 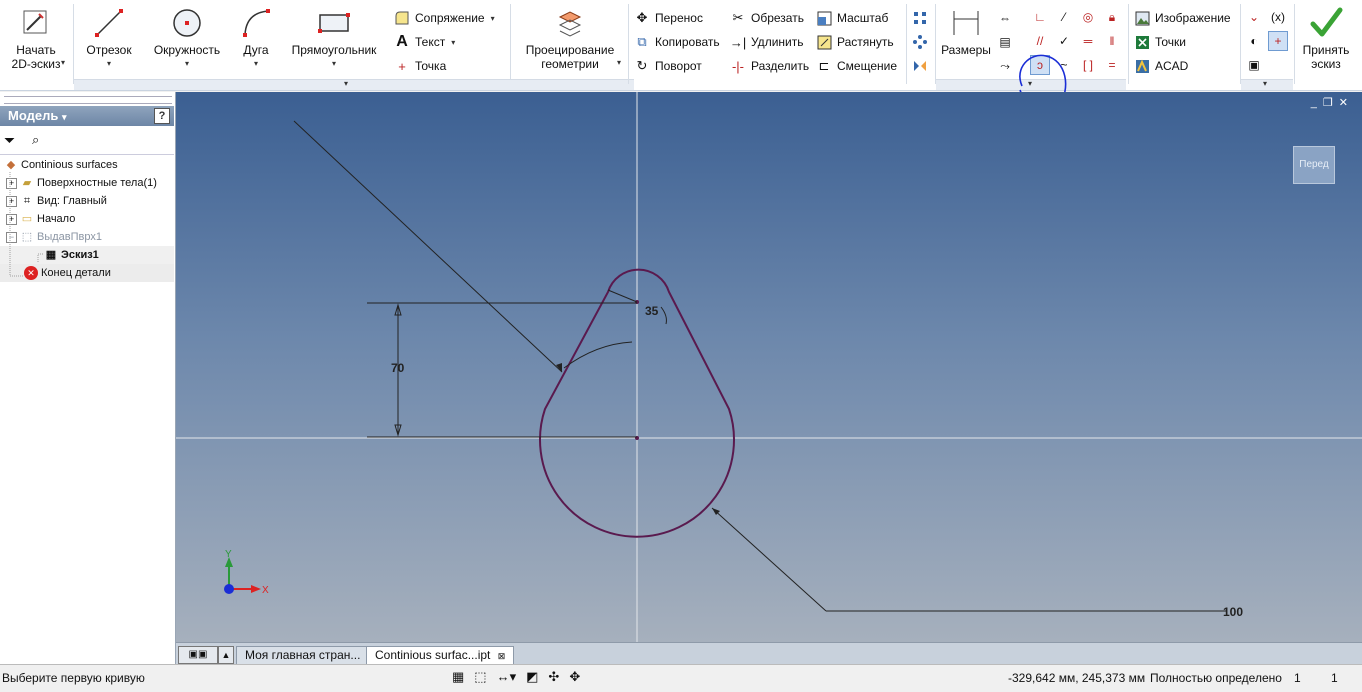 What do you see at coordinates (824, 18) in the screenshot?
I see `scale-icon` at bounding box center [824, 18].